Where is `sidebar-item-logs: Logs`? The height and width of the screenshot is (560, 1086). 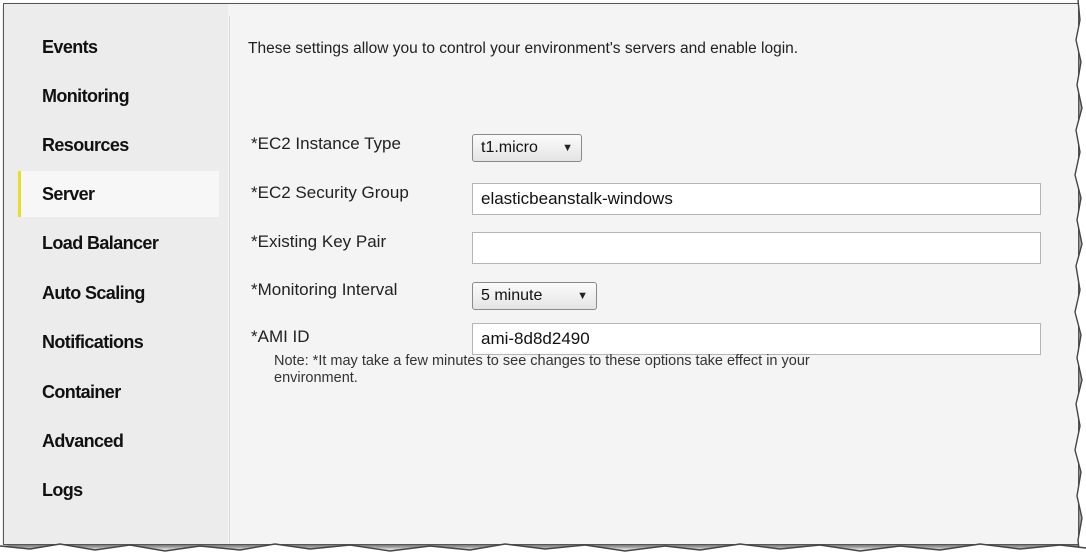
sidebar-item-logs: Logs is located at coordinates (118, 490).